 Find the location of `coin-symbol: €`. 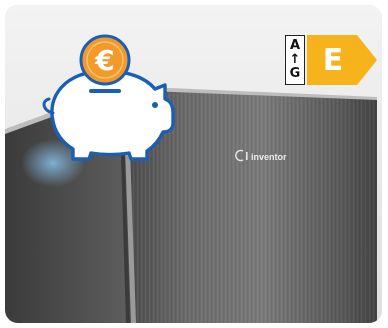

coin-symbol: € is located at coordinates (104, 60).